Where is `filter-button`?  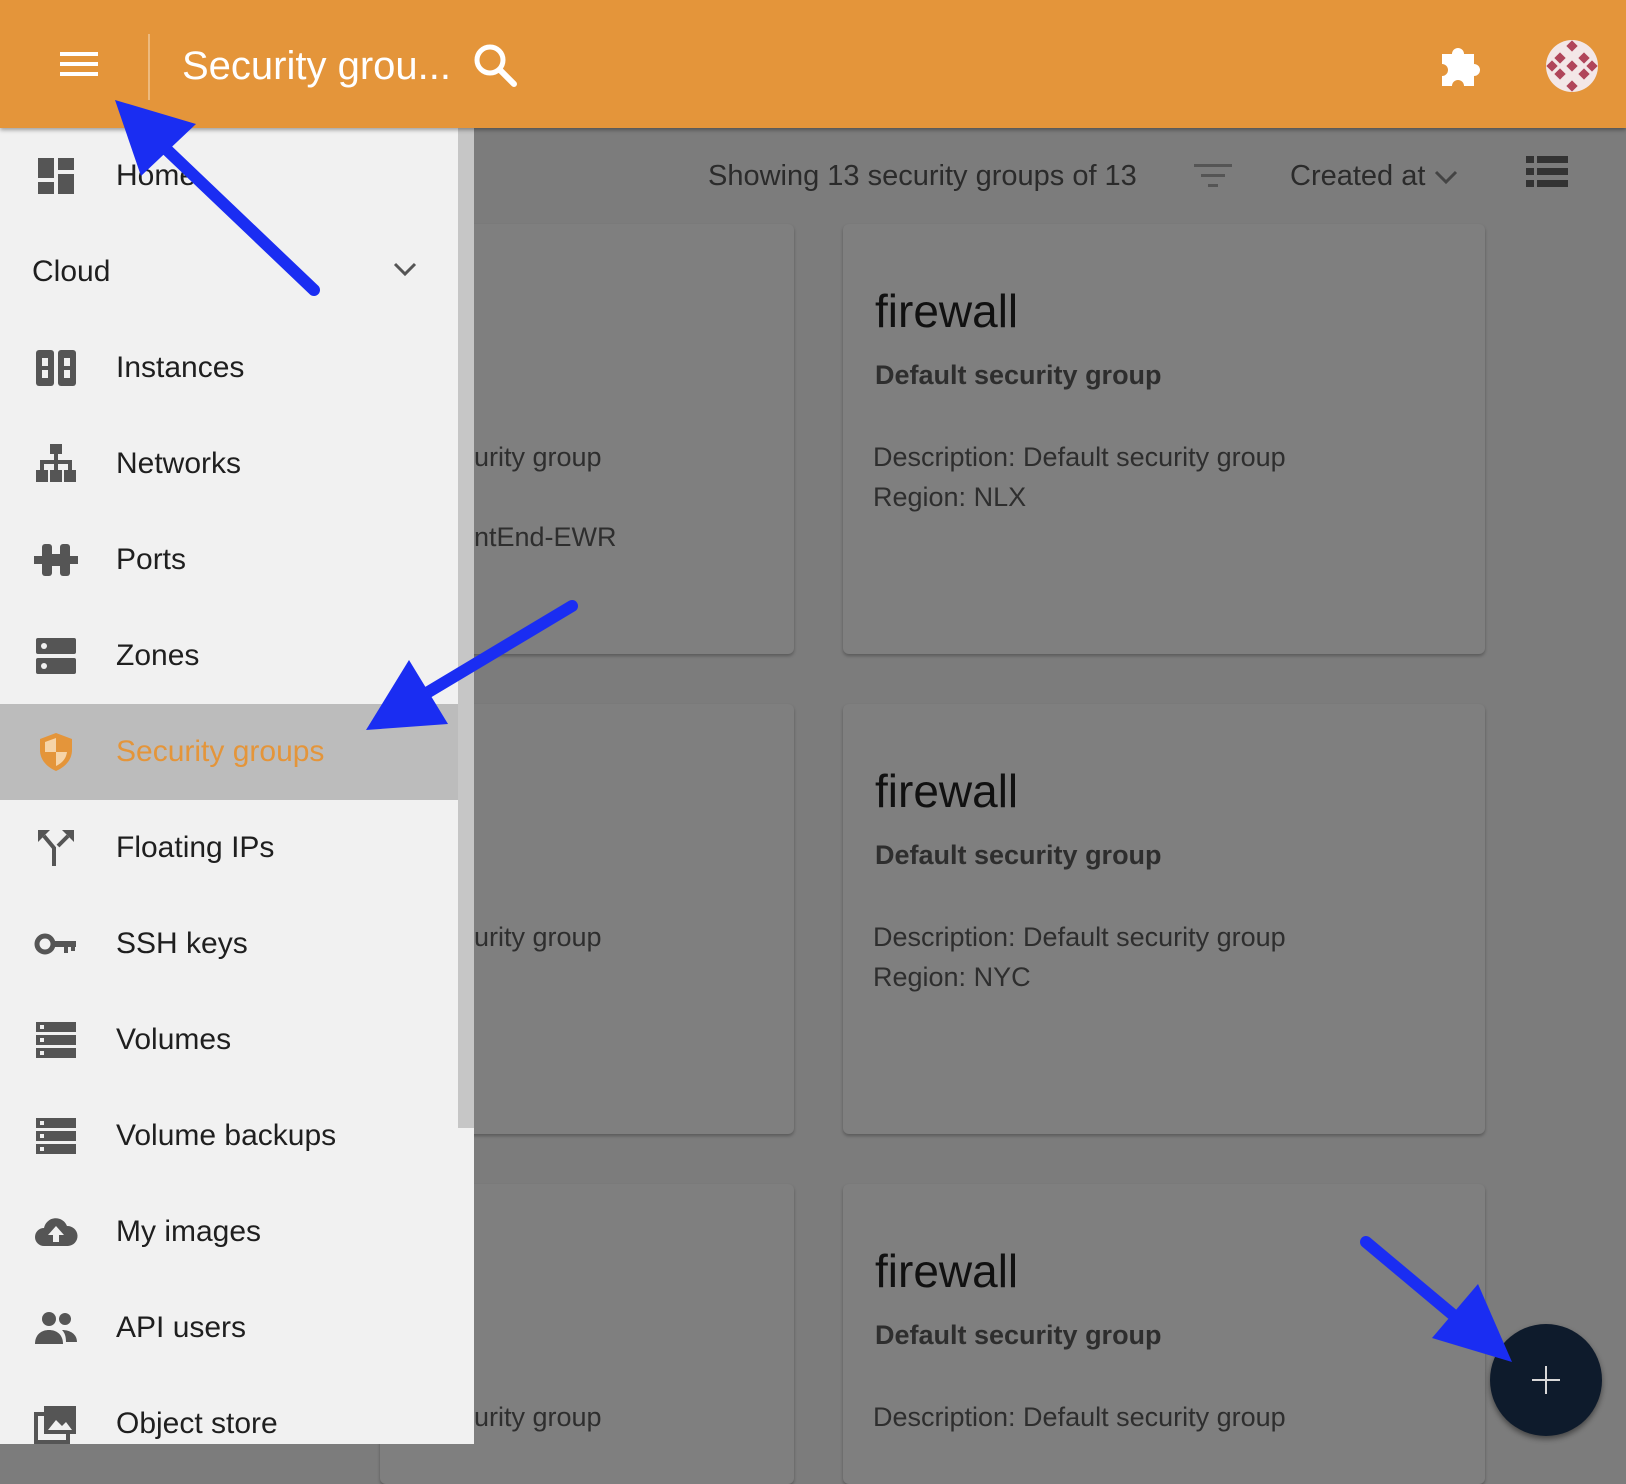 filter-button is located at coordinates (1213, 176).